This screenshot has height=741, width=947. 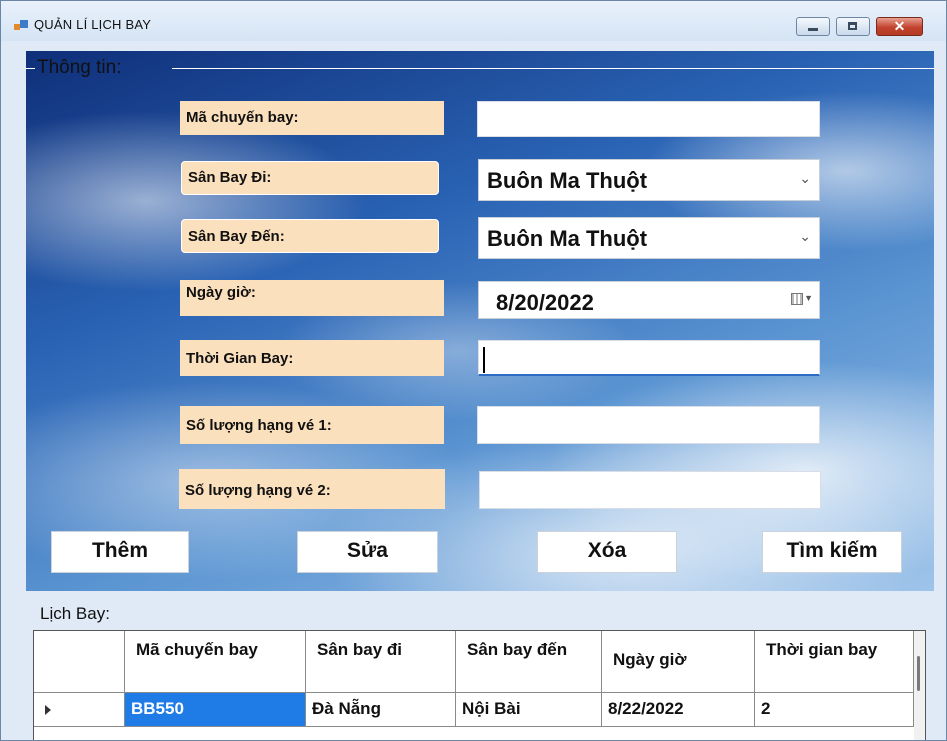 What do you see at coordinates (545, 302) in the screenshot?
I see `datetime-value: 8/20/2022` at bounding box center [545, 302].